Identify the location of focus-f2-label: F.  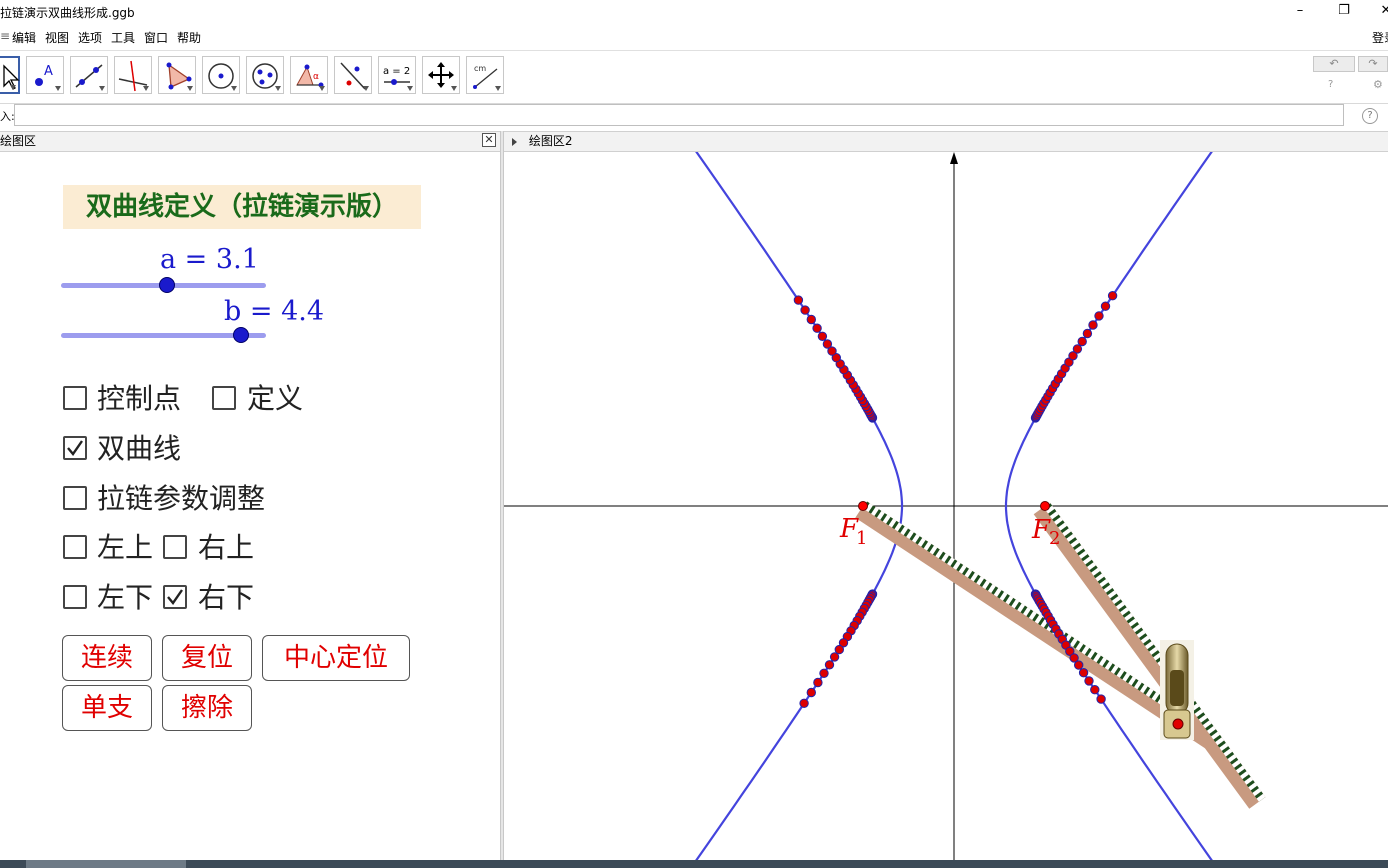
(1041, 530).